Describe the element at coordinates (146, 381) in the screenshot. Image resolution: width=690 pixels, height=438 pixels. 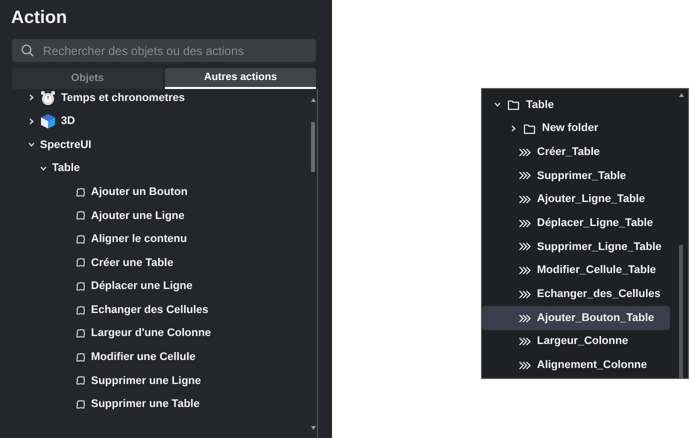
I see `tree-item-label: Supprimer une Ligne` at that location.